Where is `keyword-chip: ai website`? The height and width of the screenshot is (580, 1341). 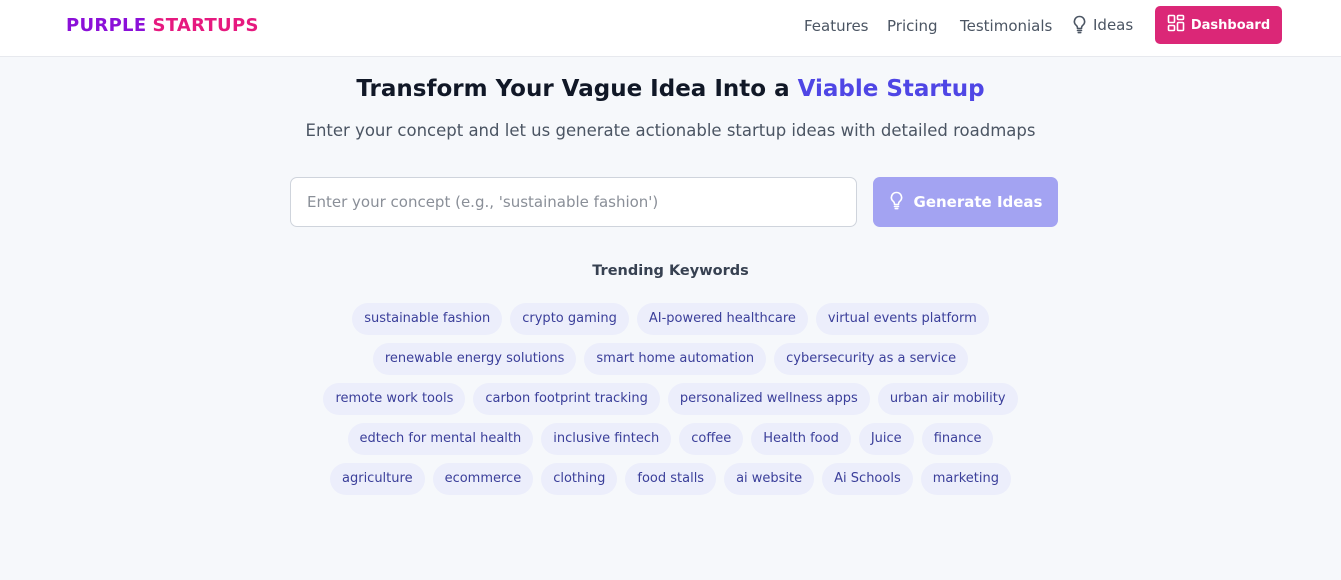 keyword-chip: ai website is located at coordinates (769, 479).